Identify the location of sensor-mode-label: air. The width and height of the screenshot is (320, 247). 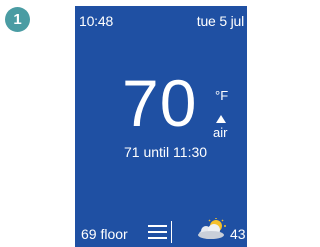
(220, 132).